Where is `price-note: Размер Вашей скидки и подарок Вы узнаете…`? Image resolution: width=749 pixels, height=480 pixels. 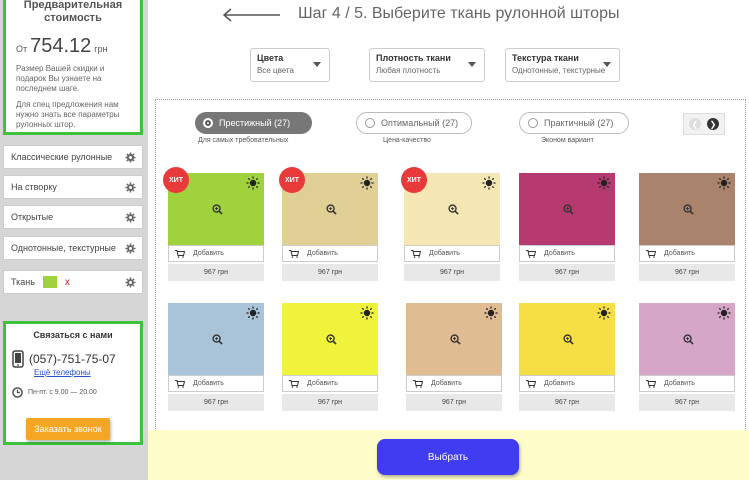 price-note: Размер Вашей скидки и подарок Вы узнаете… is located at coordinates (60, 78).